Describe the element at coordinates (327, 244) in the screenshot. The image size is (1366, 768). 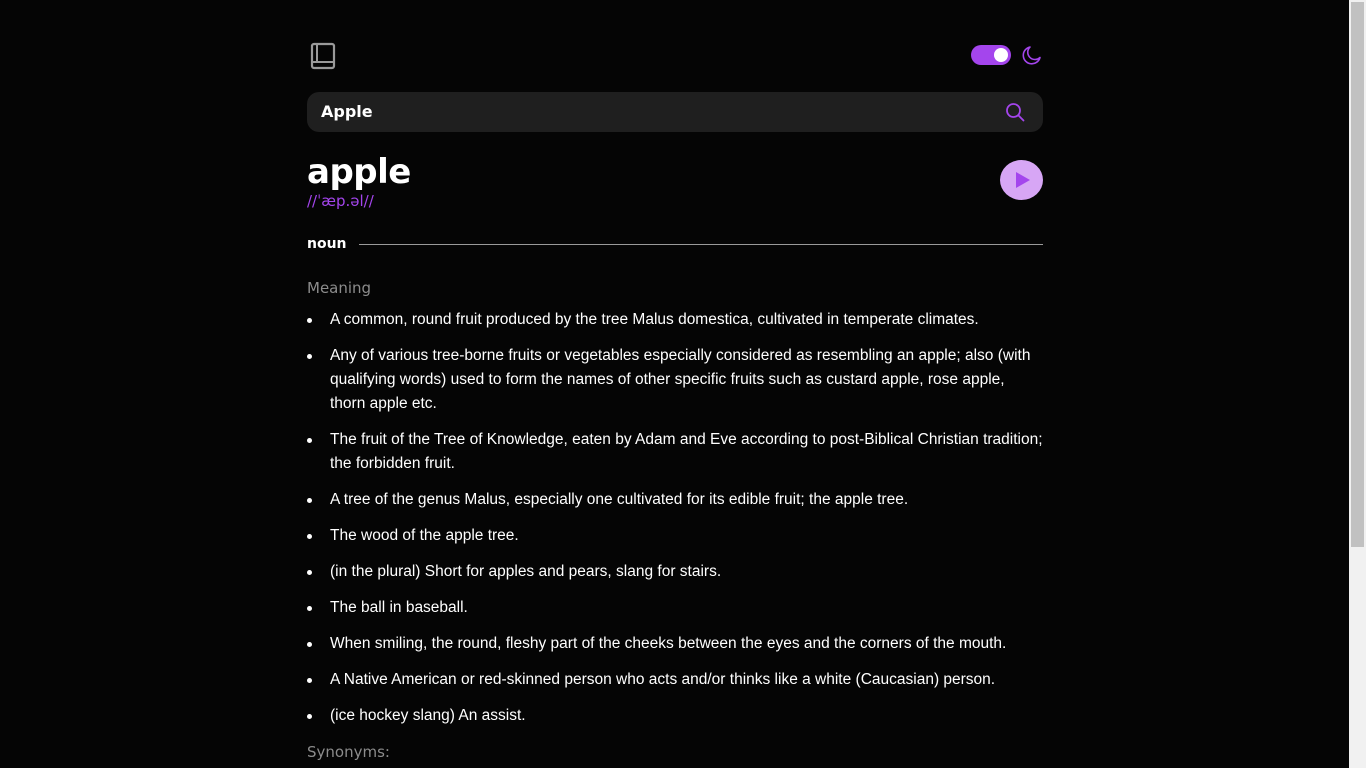
I see `part-of-speech: noun` at that location.